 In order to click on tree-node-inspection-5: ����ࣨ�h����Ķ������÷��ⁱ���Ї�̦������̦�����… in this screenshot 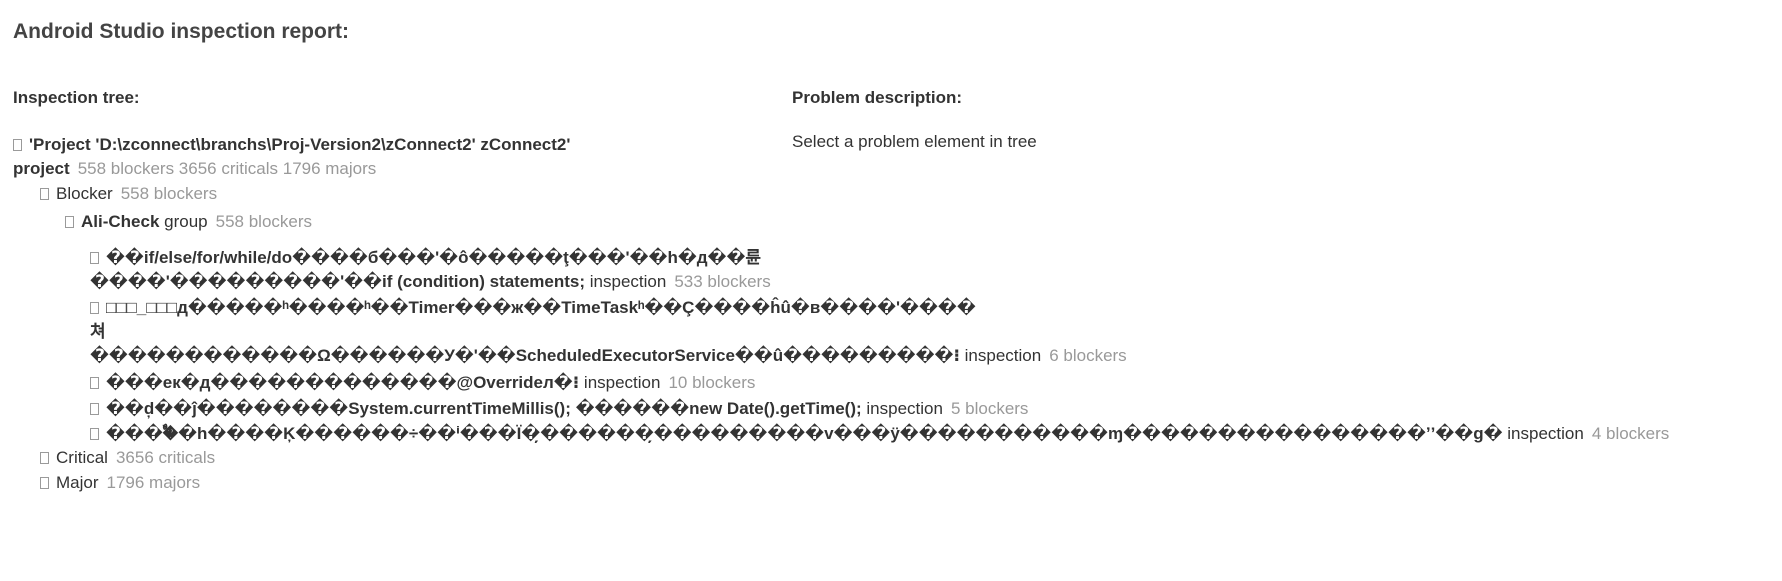, I will do `click(934, 434)`.